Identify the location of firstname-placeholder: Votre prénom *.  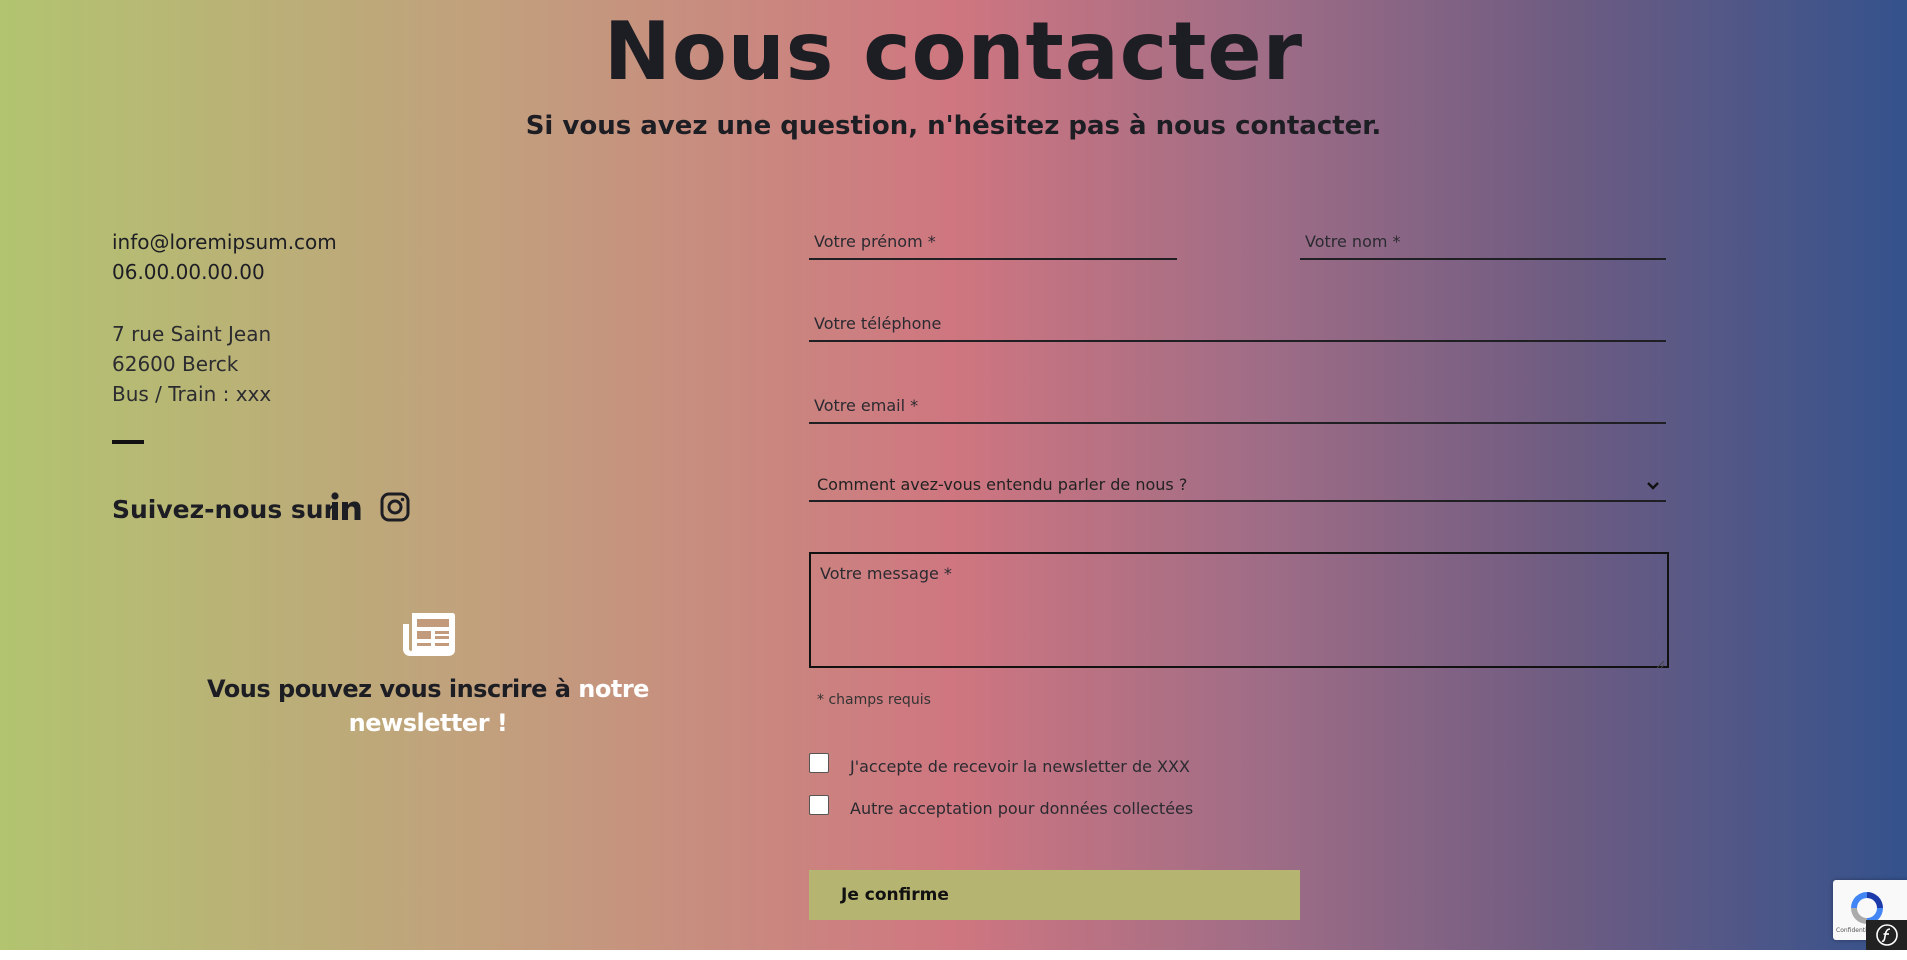
(875, 241).